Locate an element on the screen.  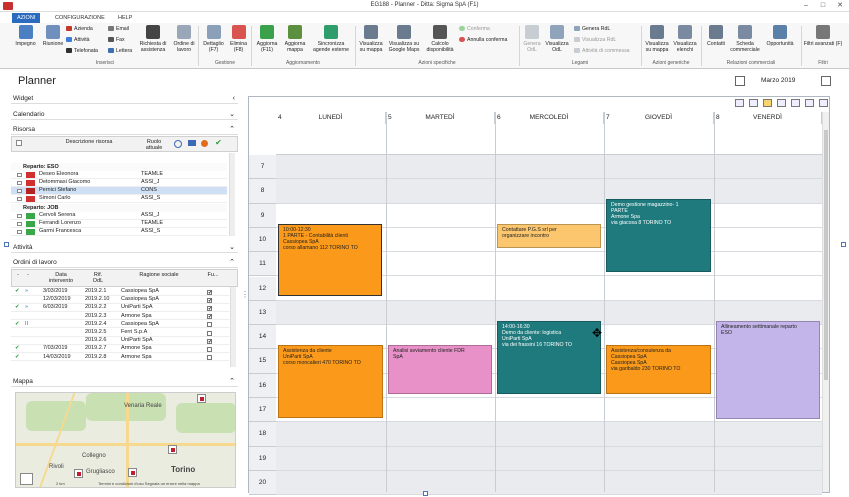
odl-row: ✔ II 2019.2.4 Cassiopea SpA is located at coordinates (120, 325).